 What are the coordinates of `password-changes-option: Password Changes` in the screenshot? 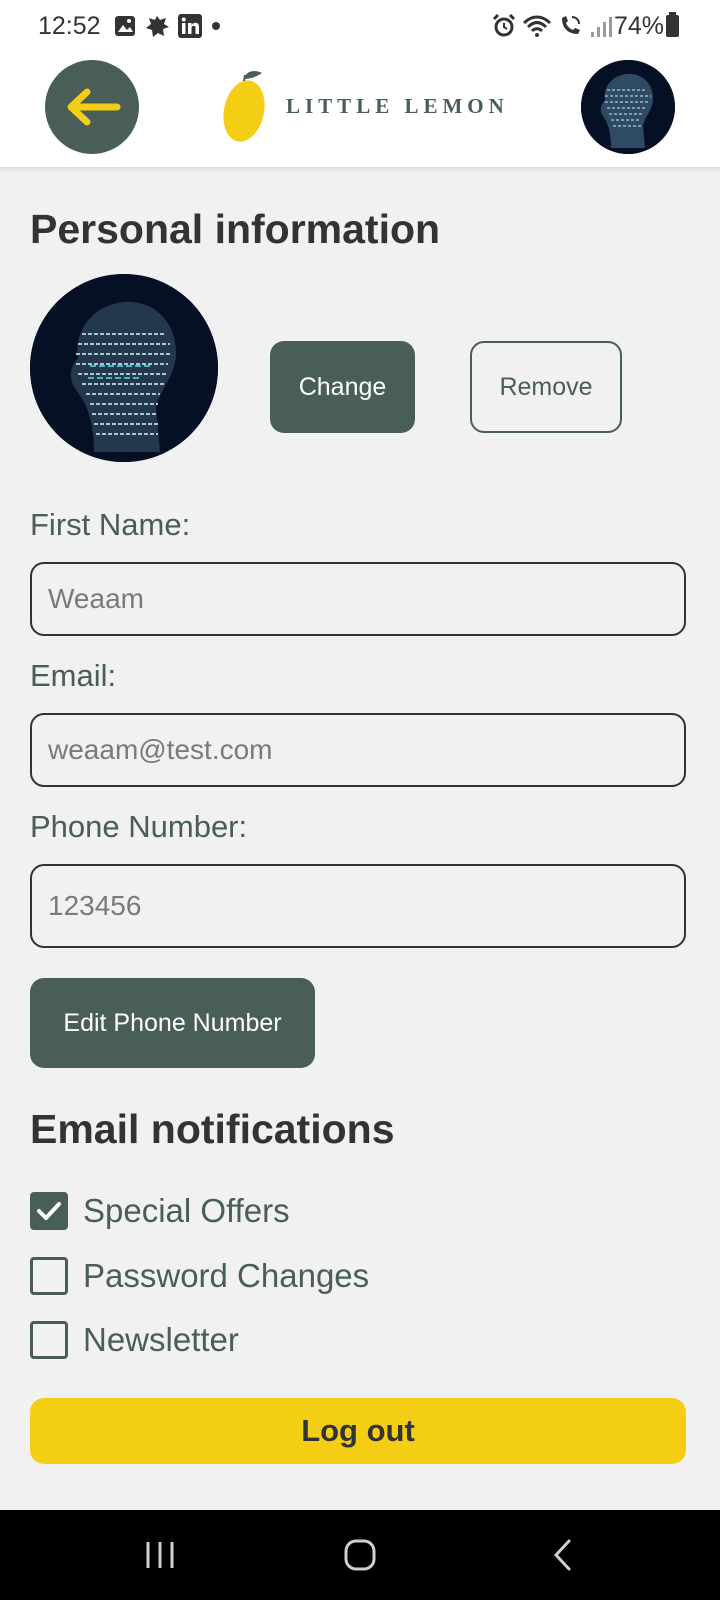 It's located at (199, 1276).